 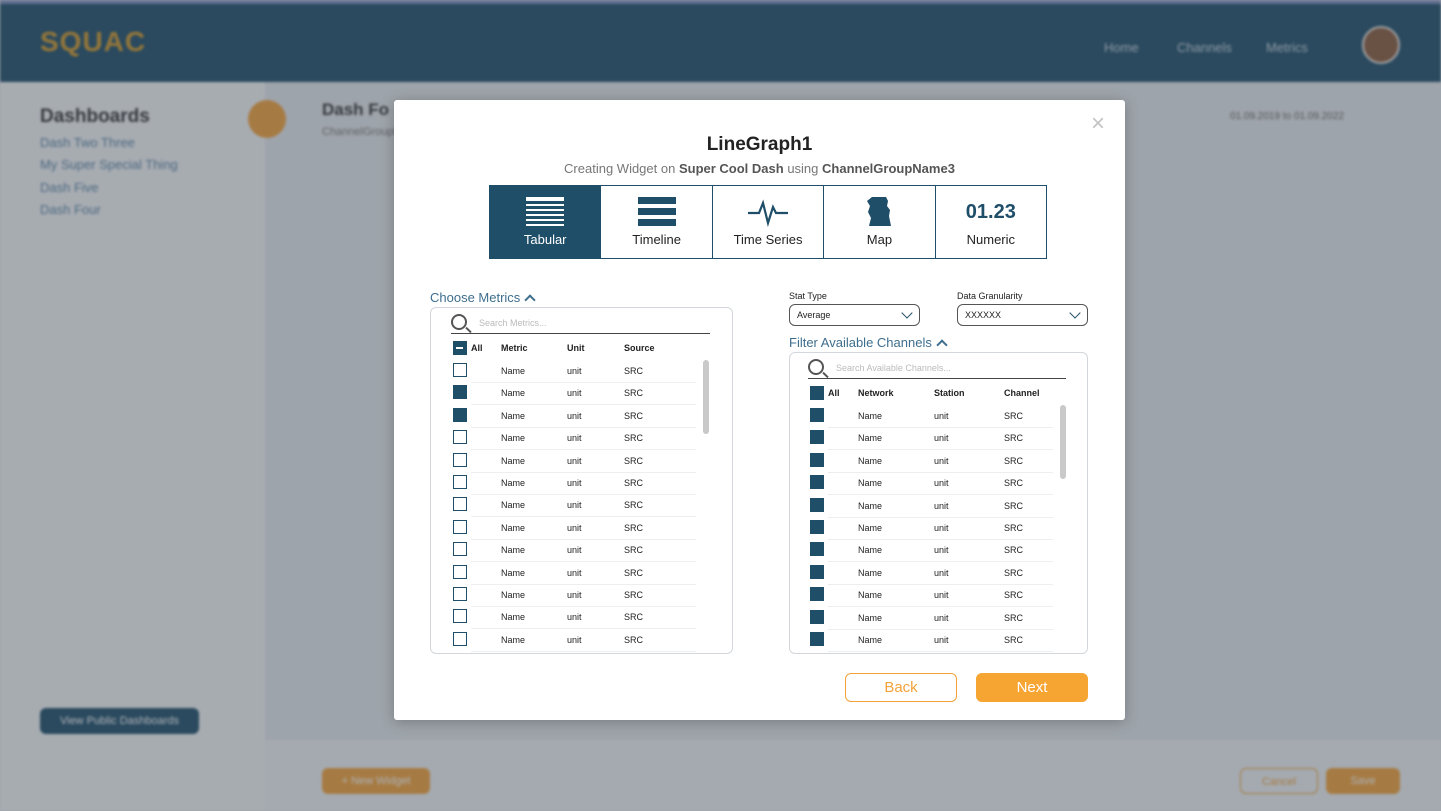 What do you see at coordinates (983, 315) in the screenshot?
I see `granularity-value: XXXXXX` at bounding box center [983, 315].